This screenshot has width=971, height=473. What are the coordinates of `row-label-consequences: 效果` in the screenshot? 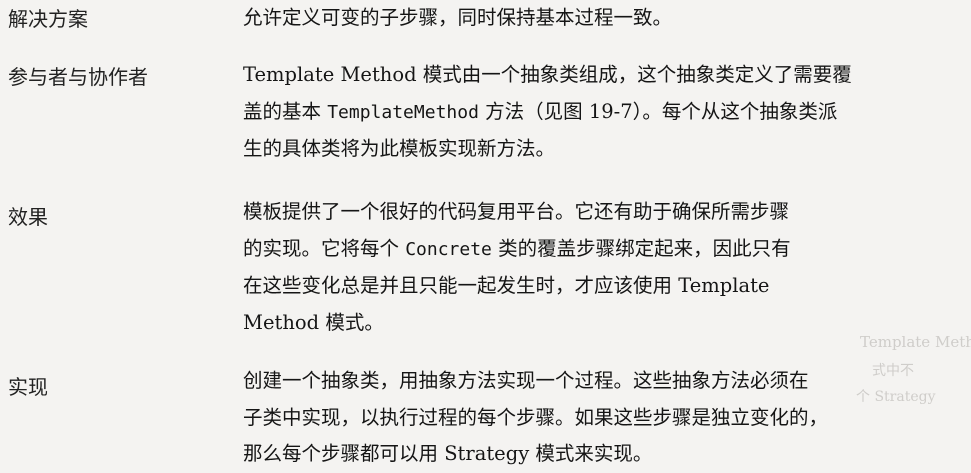 It's located at (28, 217).